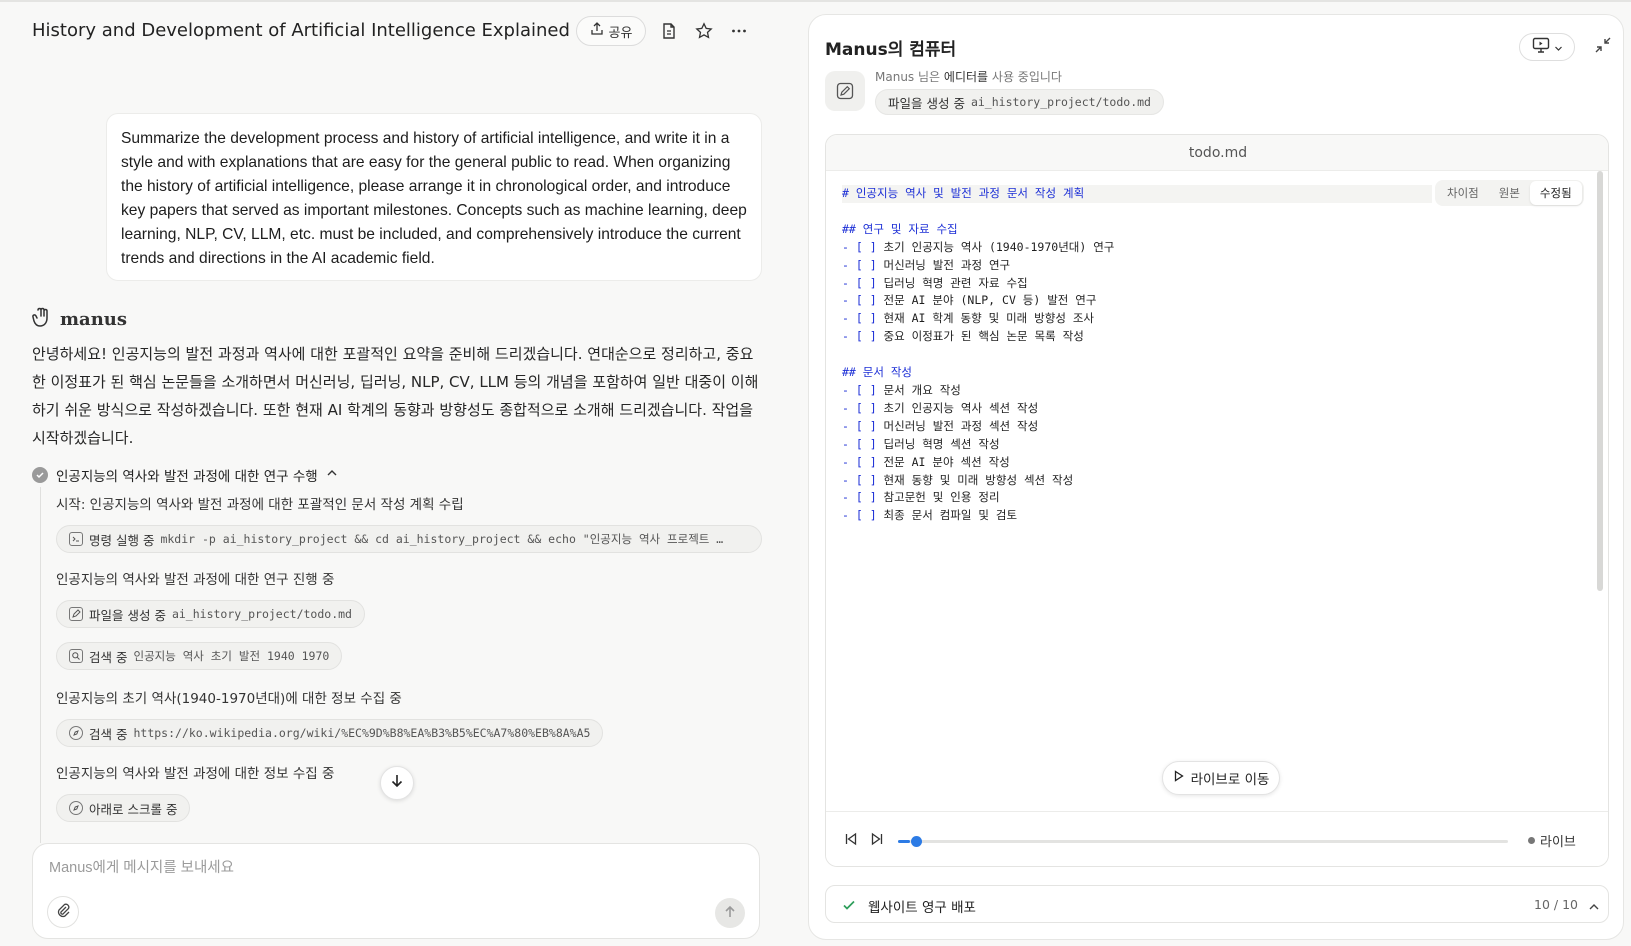  Describe the element at coordinates (968, 318) in the screenshot. I see `todo-line: - [ ] 현재 AI 학계 동향 및 미래 방향성 조사` at that location.